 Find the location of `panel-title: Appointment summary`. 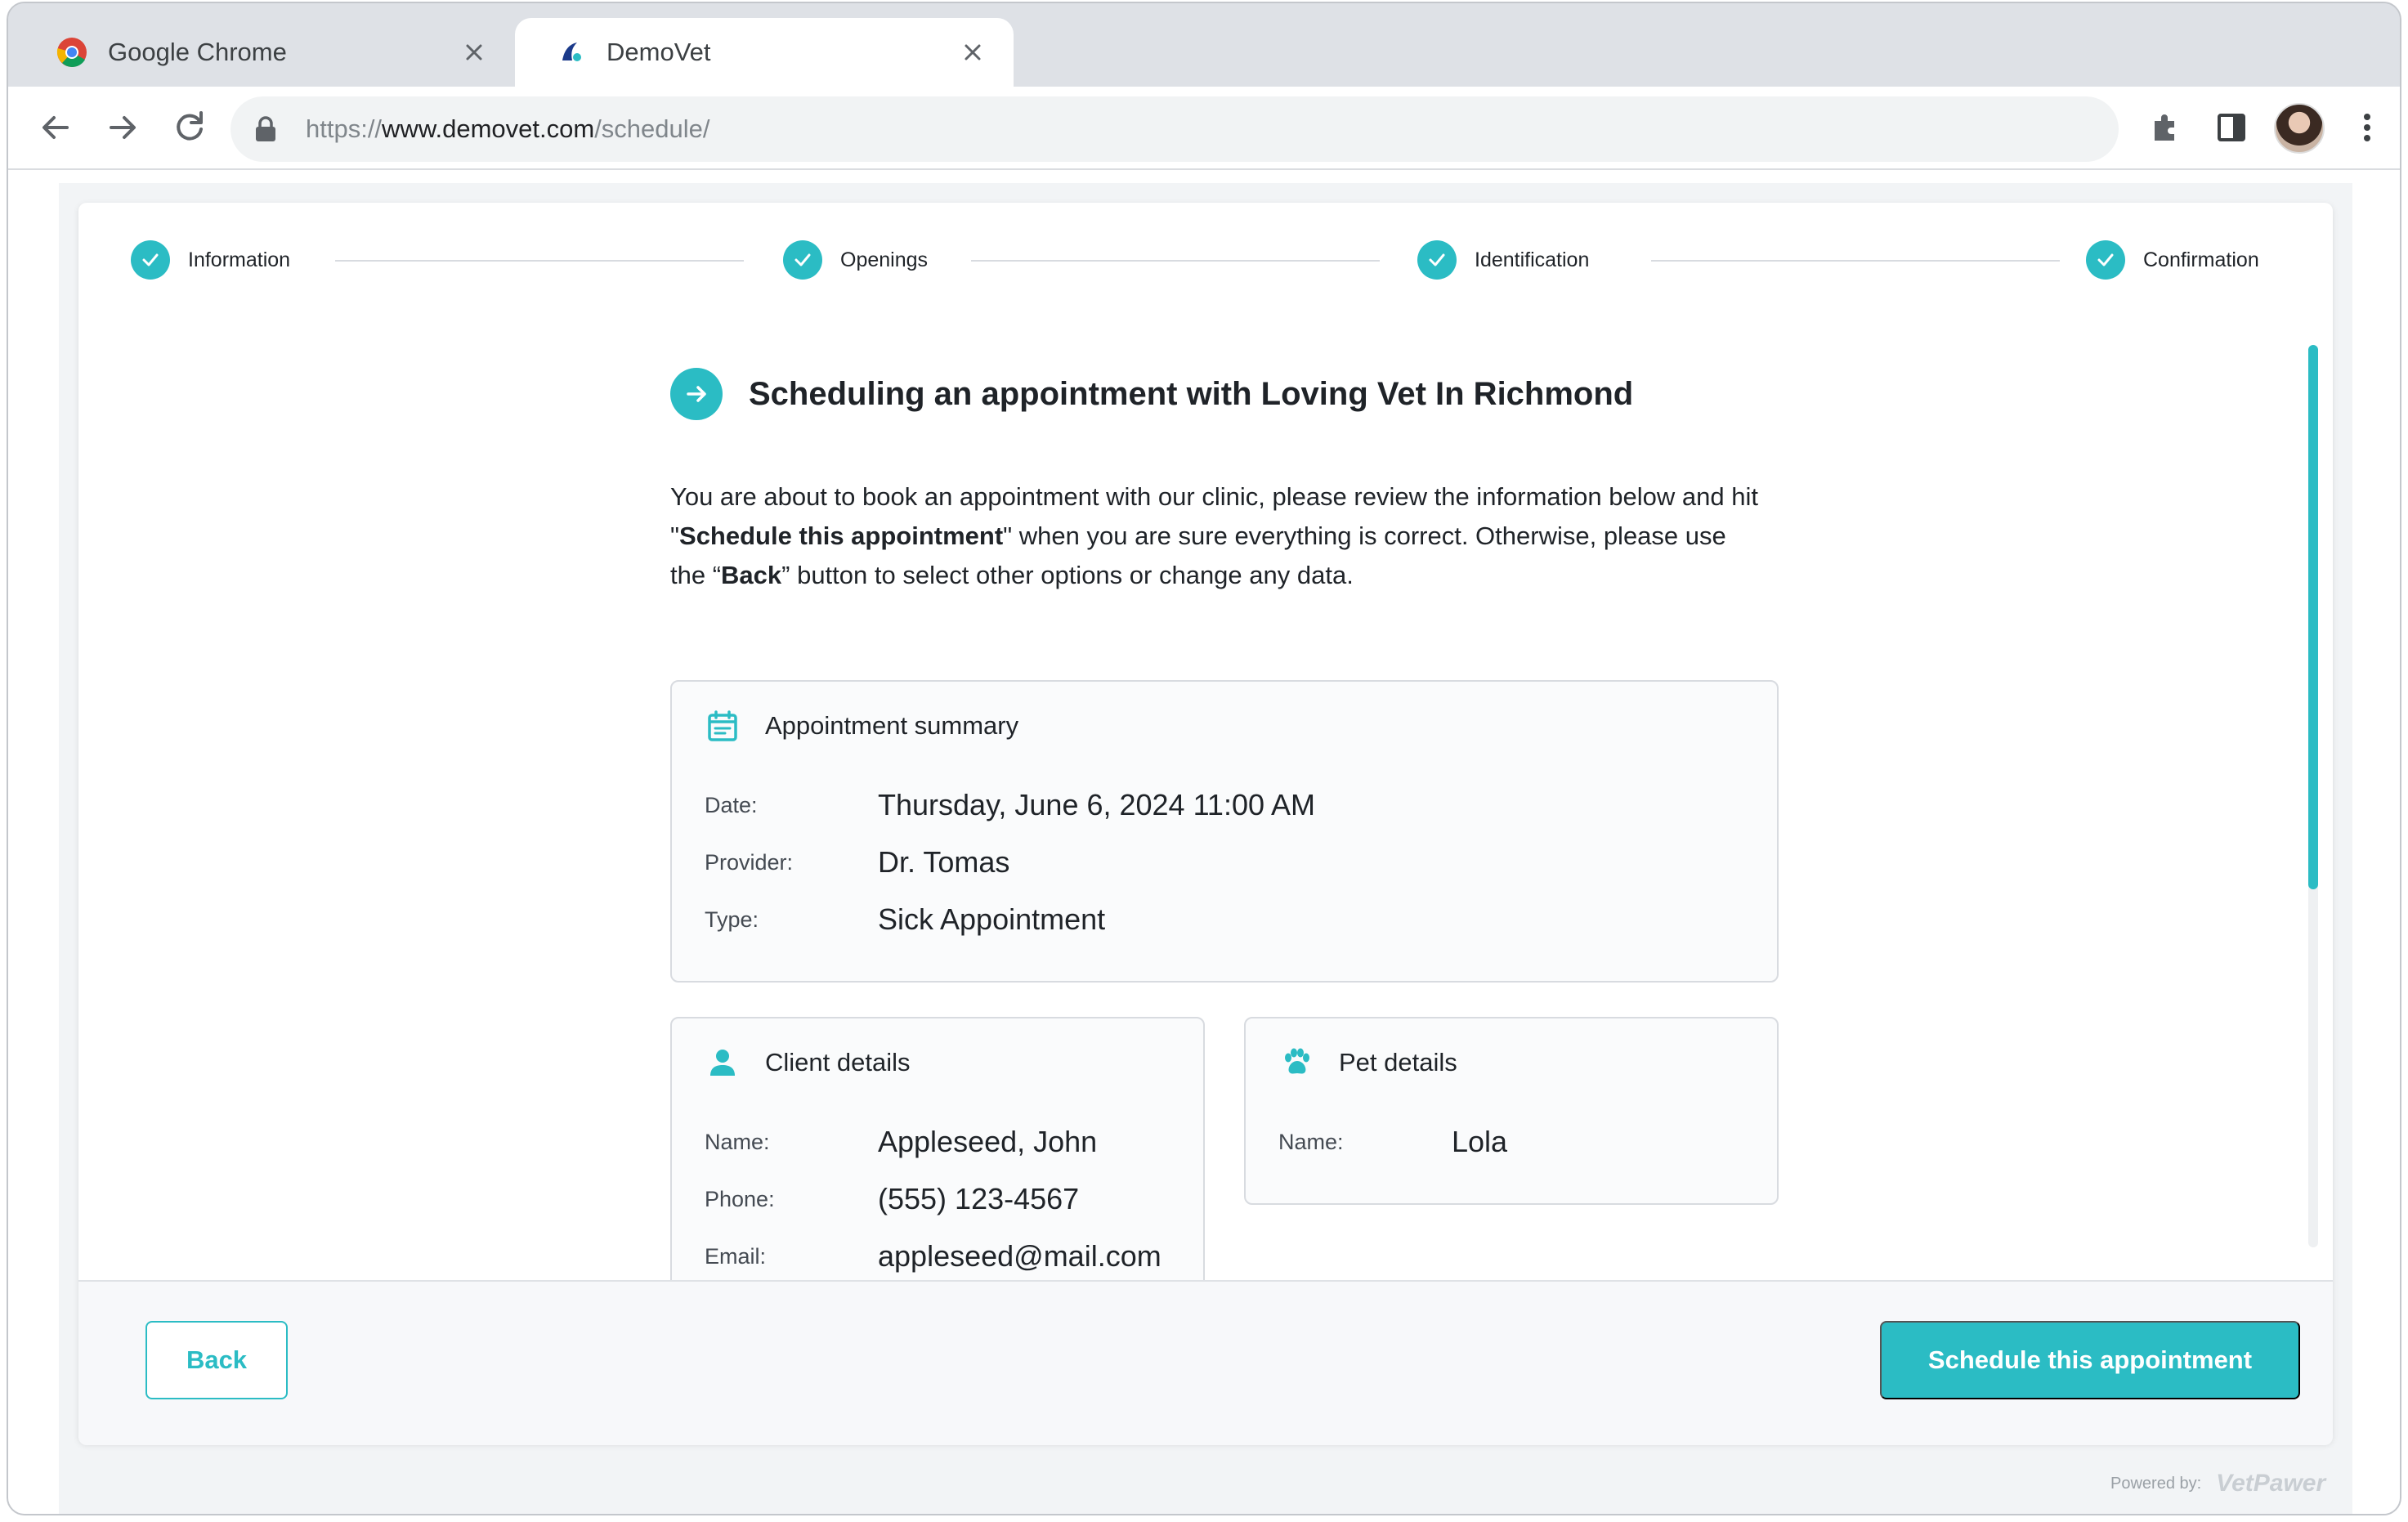

panel-title: Appointment summary is located at coordinates (892, 725).